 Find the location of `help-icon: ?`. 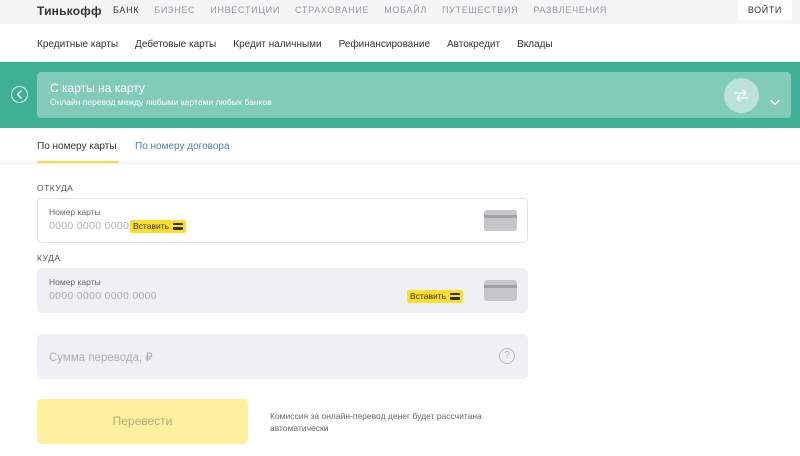

help-icon: ? is located at coordinates (507, 356).